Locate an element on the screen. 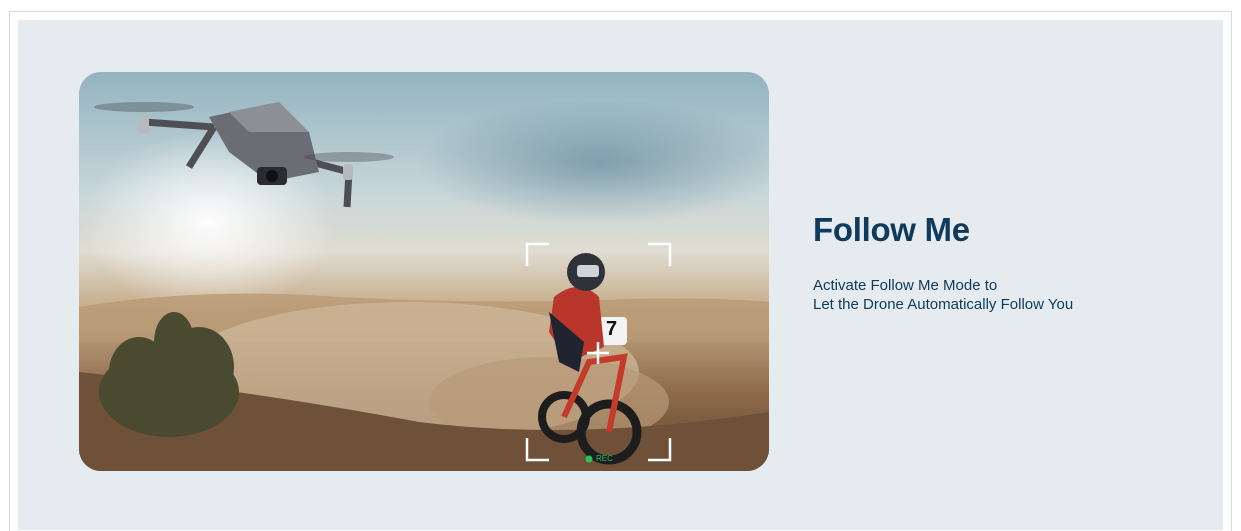 This screenshot has width=1241, height=531. feature-description-line-2: Let the Drone Automatically Follow You is located at coordinates (943, 304).